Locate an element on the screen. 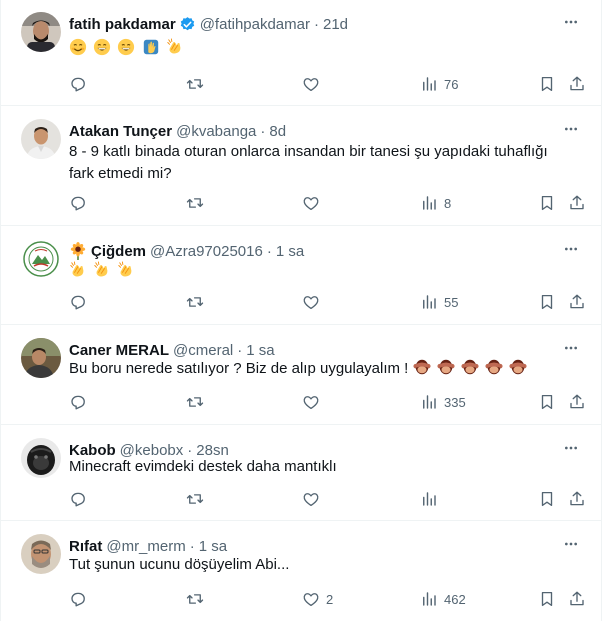  views-count: 76 is located at coordinates (451, 84).